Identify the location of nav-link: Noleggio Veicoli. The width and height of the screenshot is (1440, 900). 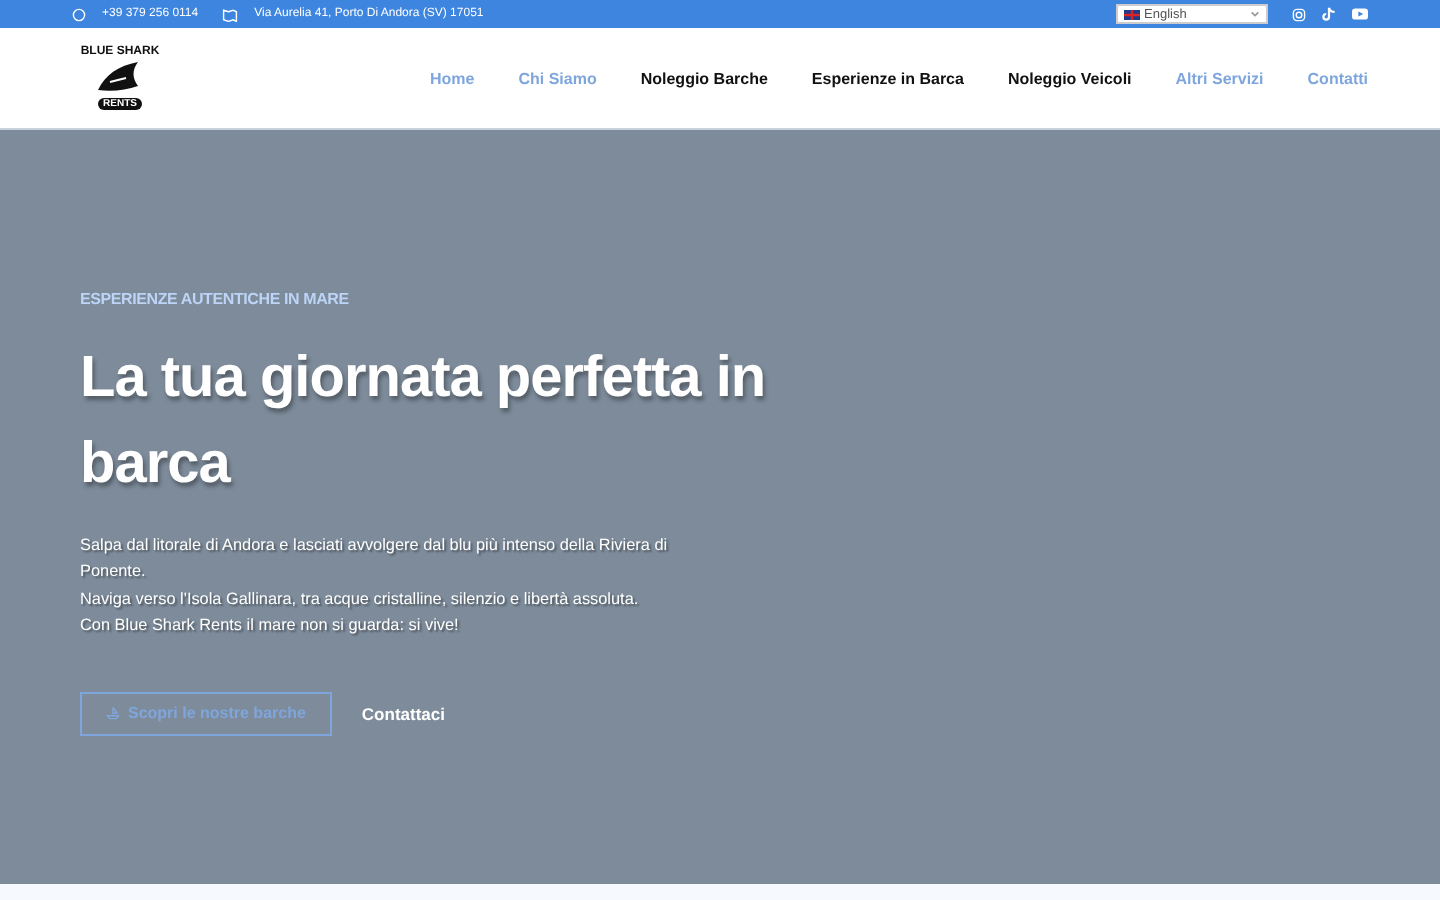
(1069, 78).